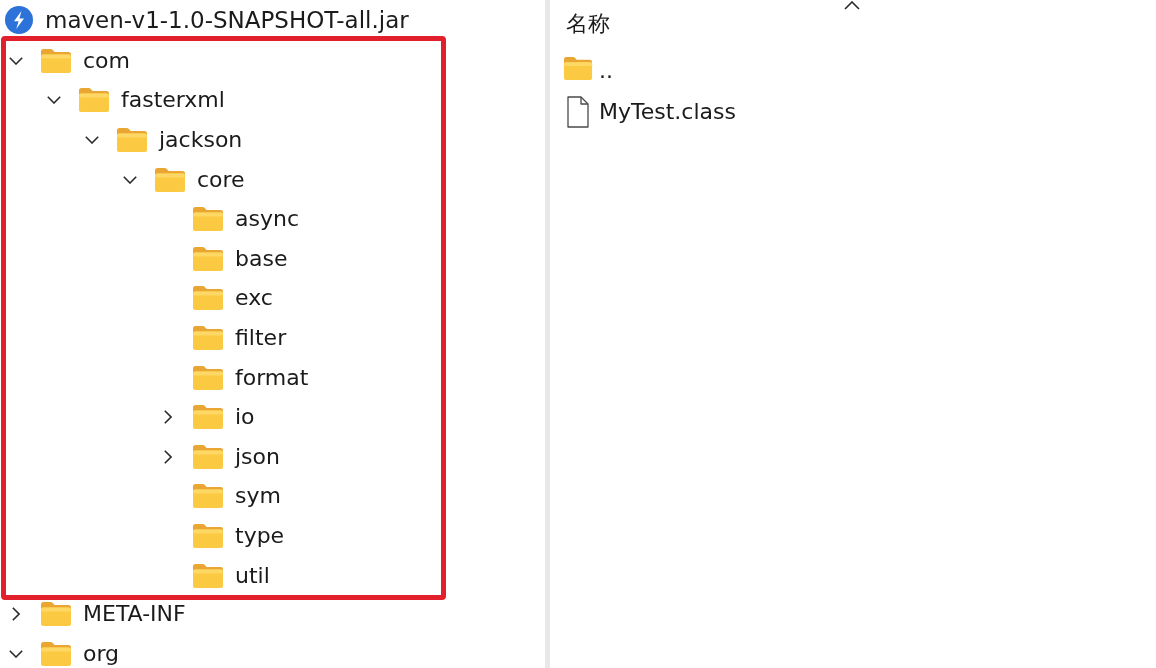 The width and height of the screenshot is (1156, 668). I want to click on tree-item: com, so click(69, 60).